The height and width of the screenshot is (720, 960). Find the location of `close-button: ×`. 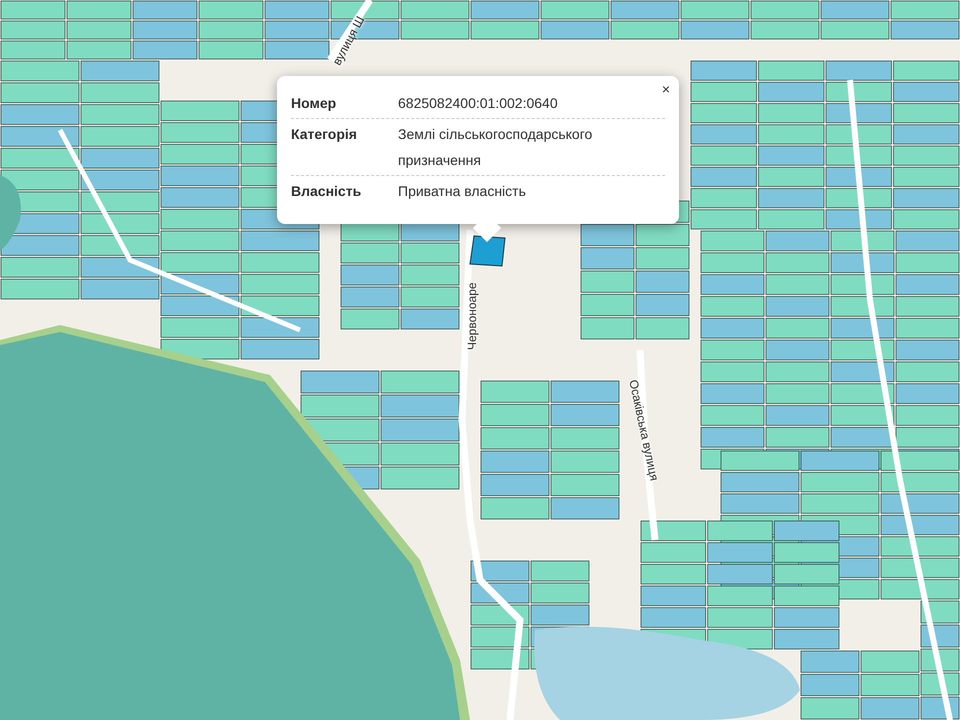

close-button: × is located at coordinates (665, 89).